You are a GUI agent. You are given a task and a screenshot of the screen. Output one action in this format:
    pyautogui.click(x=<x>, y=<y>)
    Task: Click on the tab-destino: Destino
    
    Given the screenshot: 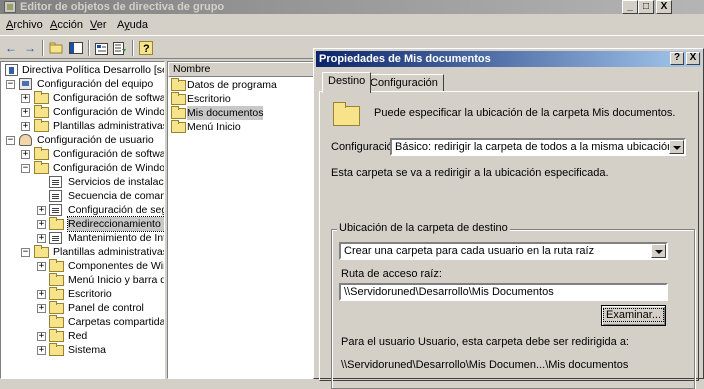 What is the action you would take?
    pyautogui.click(x=347, y=82)
    